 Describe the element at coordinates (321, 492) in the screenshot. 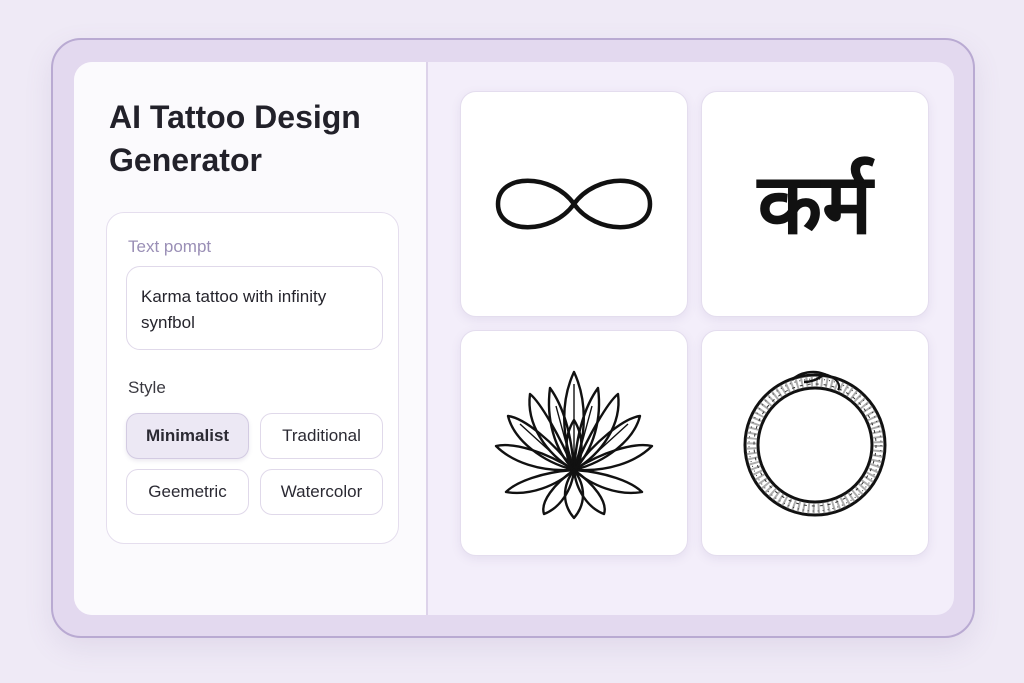

I see `style-option-watercolor: Watercolor` at that location.